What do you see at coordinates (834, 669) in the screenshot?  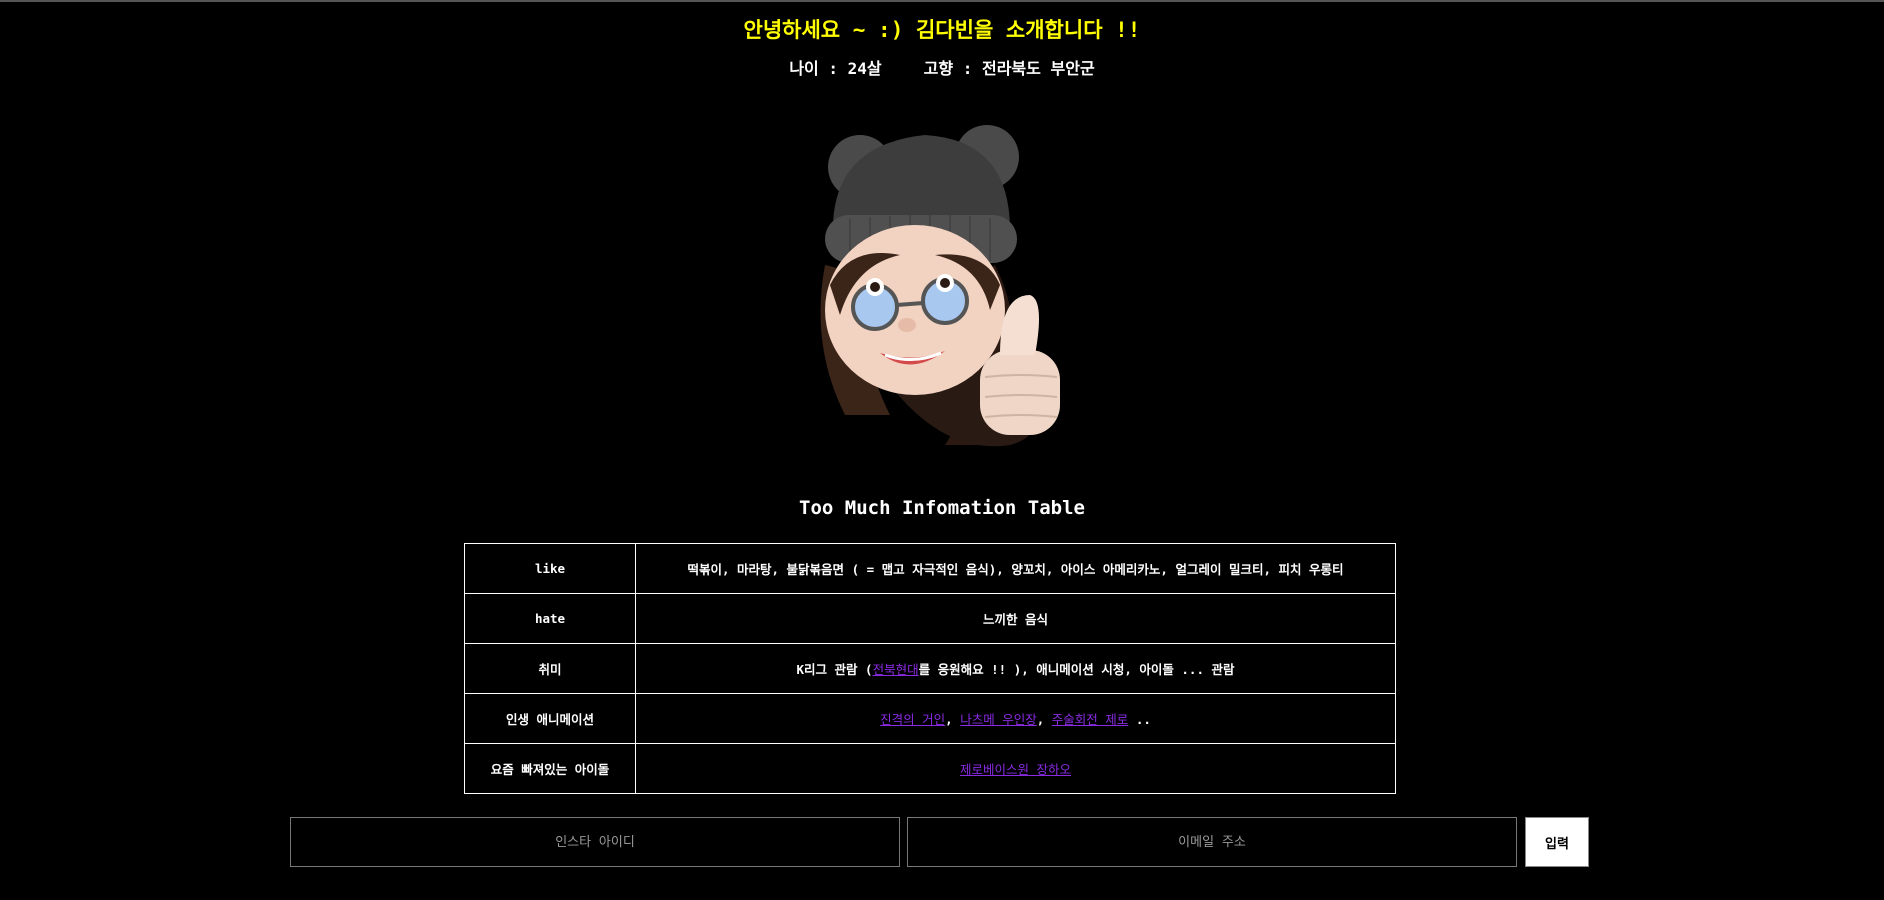 I see `hobby-text-before: K리그 관람 (` at bounding box center [834, 669].